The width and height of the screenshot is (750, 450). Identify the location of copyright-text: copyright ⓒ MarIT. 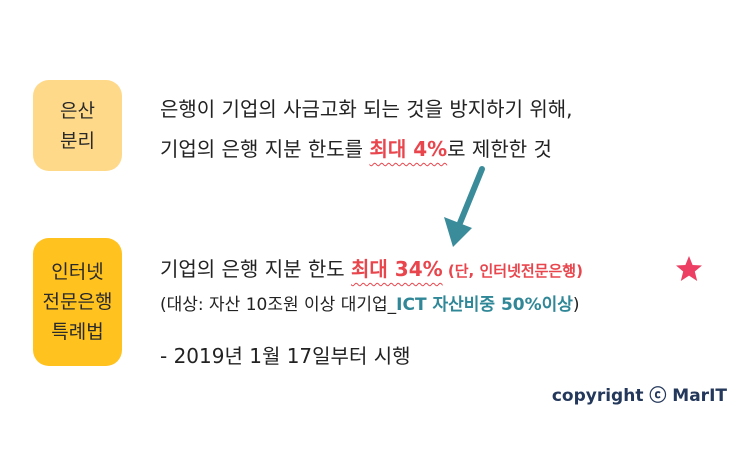
(639, 396).